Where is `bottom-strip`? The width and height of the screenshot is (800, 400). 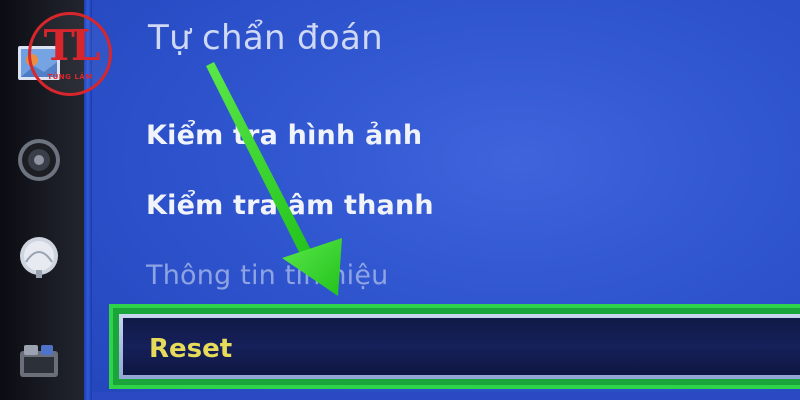
bottom-strip is located at coordinates (446, 396).